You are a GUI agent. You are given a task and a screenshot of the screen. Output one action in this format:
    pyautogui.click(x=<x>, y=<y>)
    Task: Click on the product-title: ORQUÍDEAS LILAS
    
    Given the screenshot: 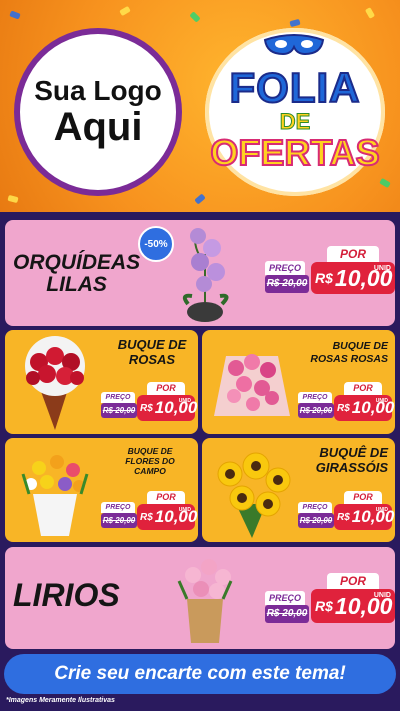 What is the action you would take?
    pyautogui.click(x=77, y=274)
    